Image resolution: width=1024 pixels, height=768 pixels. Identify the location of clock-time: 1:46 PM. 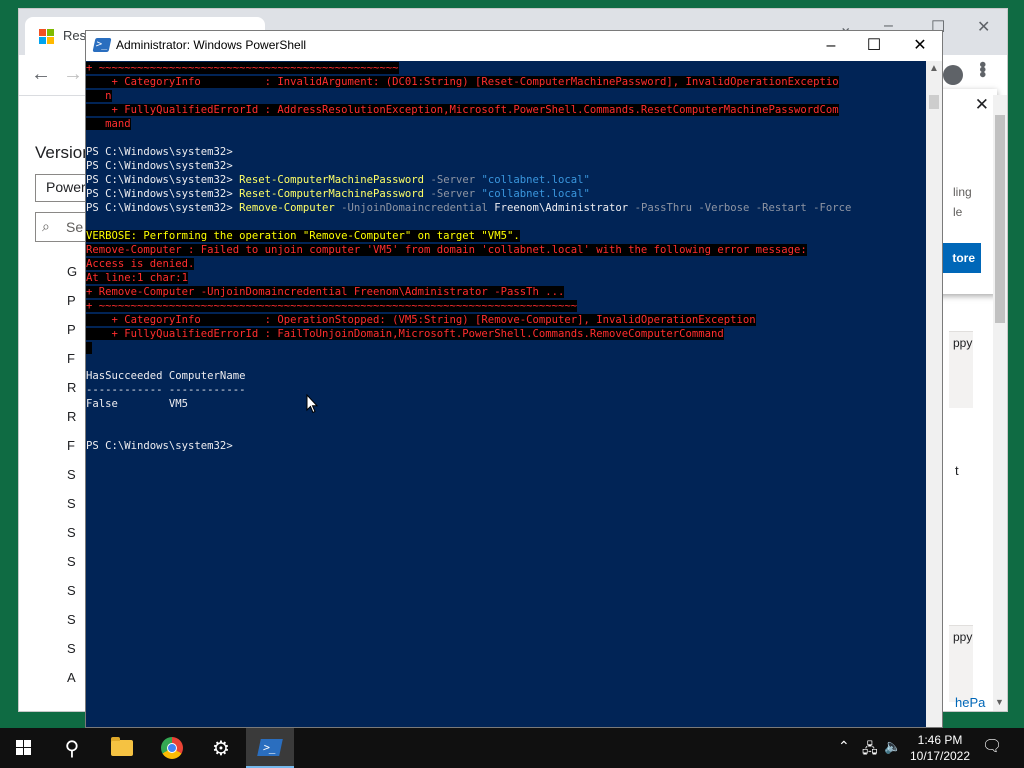
(940, 740).